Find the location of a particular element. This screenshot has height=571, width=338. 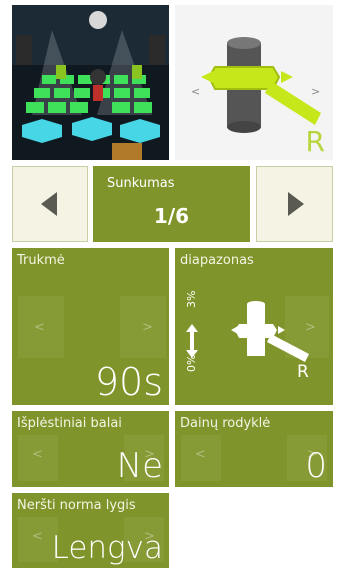

left-arrow-icon is located at coordinates (49, 204).